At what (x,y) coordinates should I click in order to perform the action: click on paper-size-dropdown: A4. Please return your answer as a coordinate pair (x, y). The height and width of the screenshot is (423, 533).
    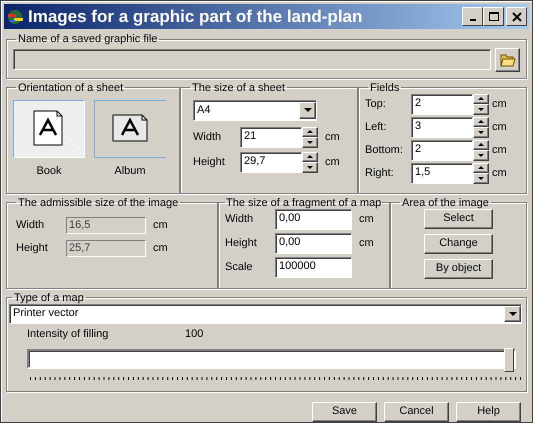
    Looking at the image, I should click on (255, 110).